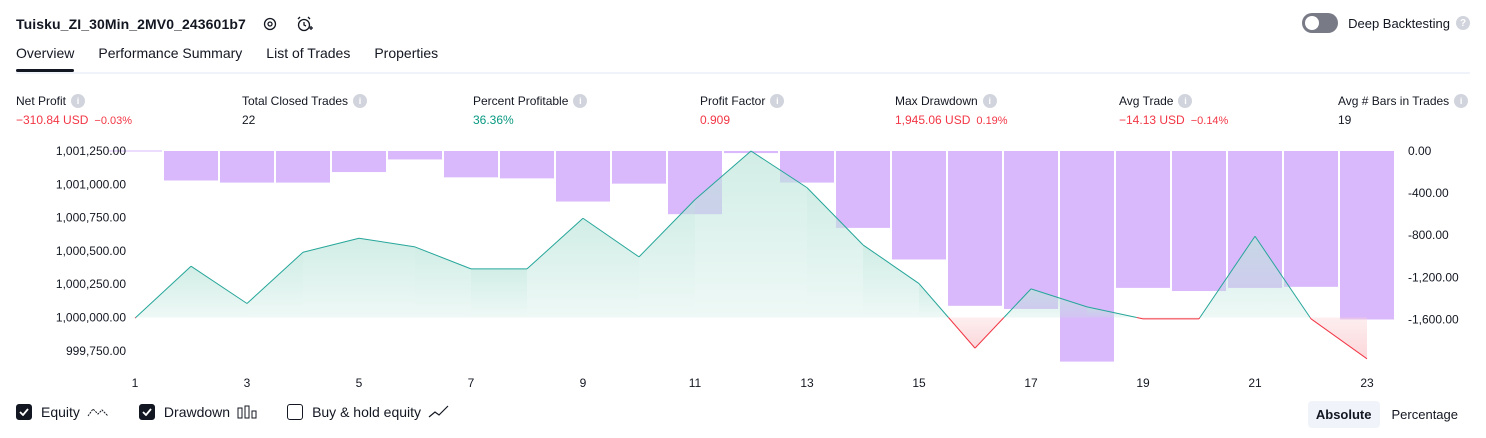 The width and height of the screenshot is (1486, 438). What do you see at coordinates (439, 412) in the screenshot?
I see `buy-hold-line-icon` at bounding box center [439, 412].